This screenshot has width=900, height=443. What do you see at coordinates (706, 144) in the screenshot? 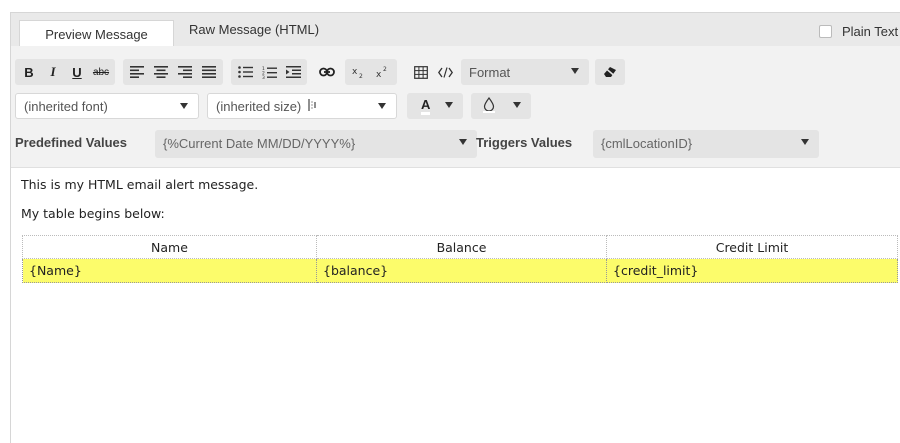
I see `triggers-values-select: {cmlLocationID}` at bounding box center [706, 144].